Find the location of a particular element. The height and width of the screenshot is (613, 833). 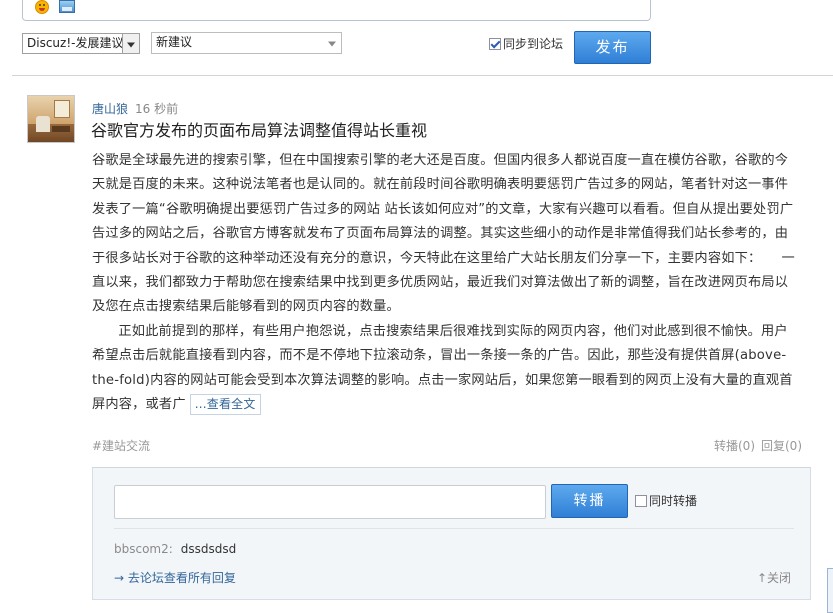

post-actions: 转播(0) 回复(0) is located at coordinates (758, 445).